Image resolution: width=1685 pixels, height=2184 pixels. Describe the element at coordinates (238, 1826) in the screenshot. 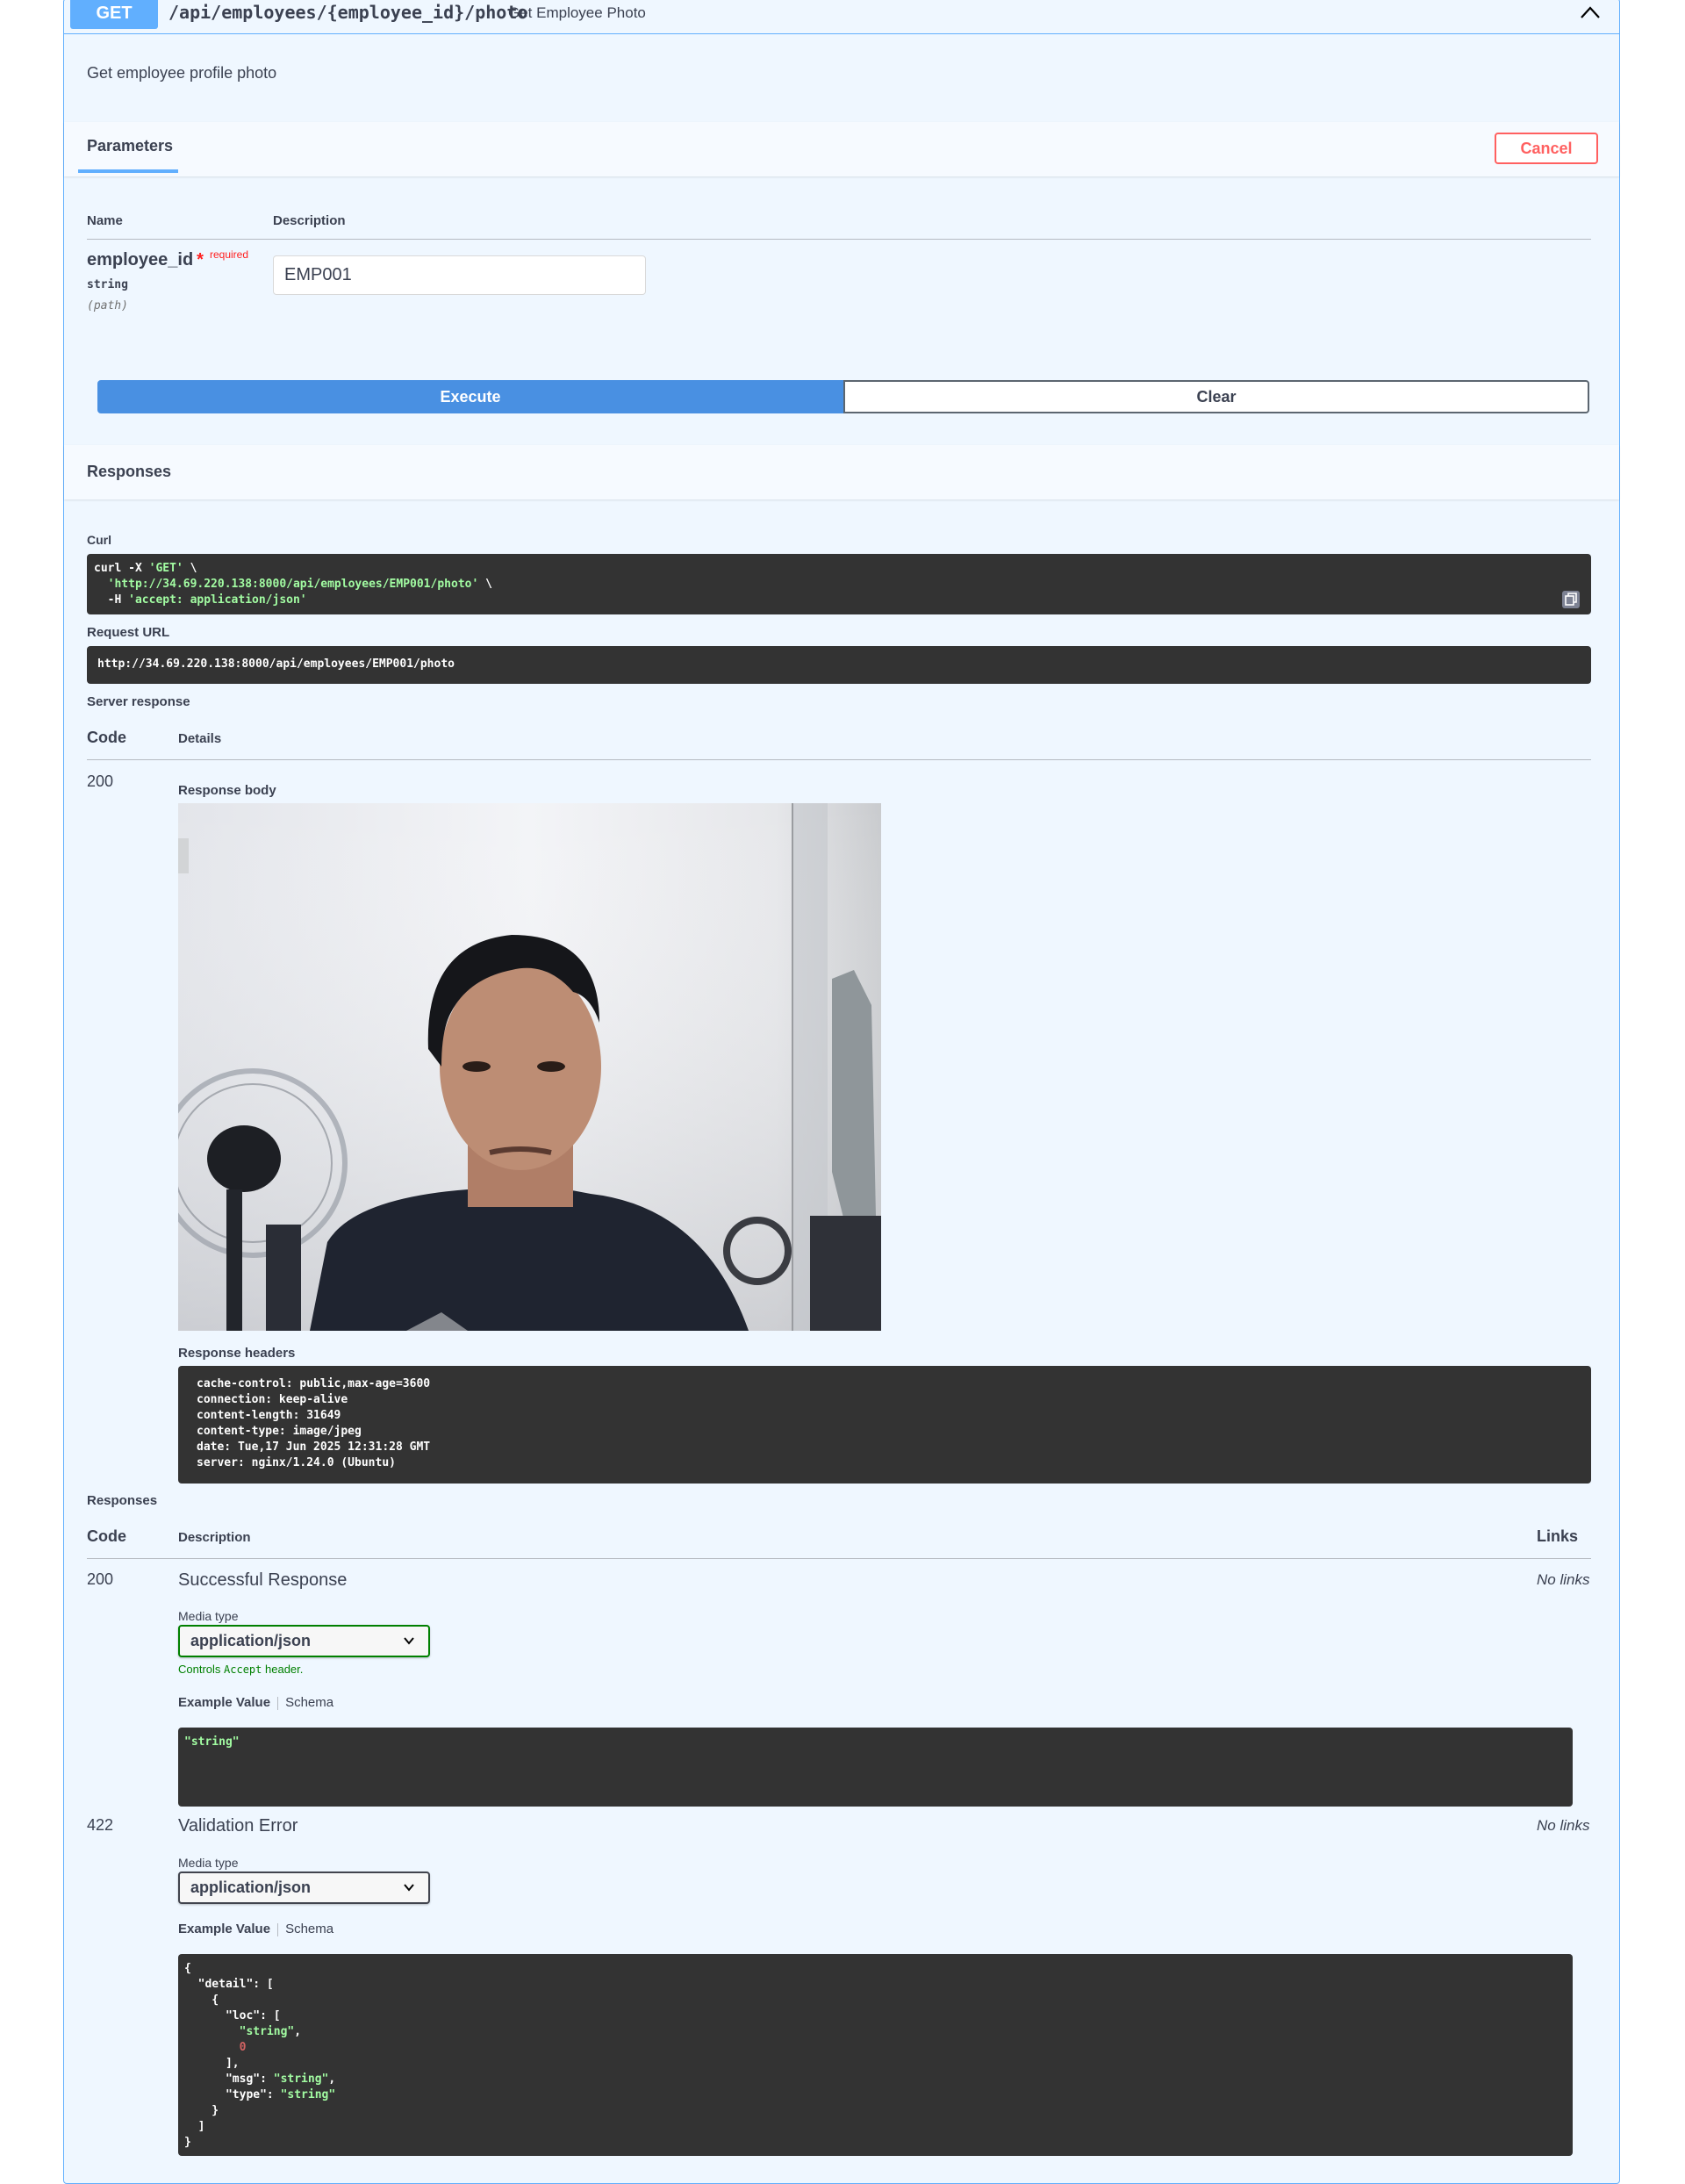

I see `response-description-422: Validation Error` at that location.